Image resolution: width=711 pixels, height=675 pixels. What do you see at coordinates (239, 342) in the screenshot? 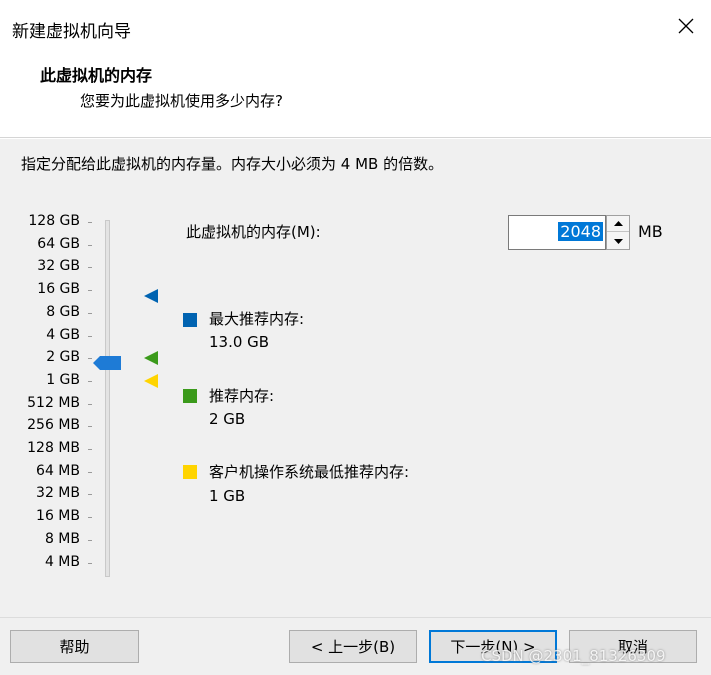
I see `max-recommended-value: 13.0 GB` at bounding box center [239, 342].